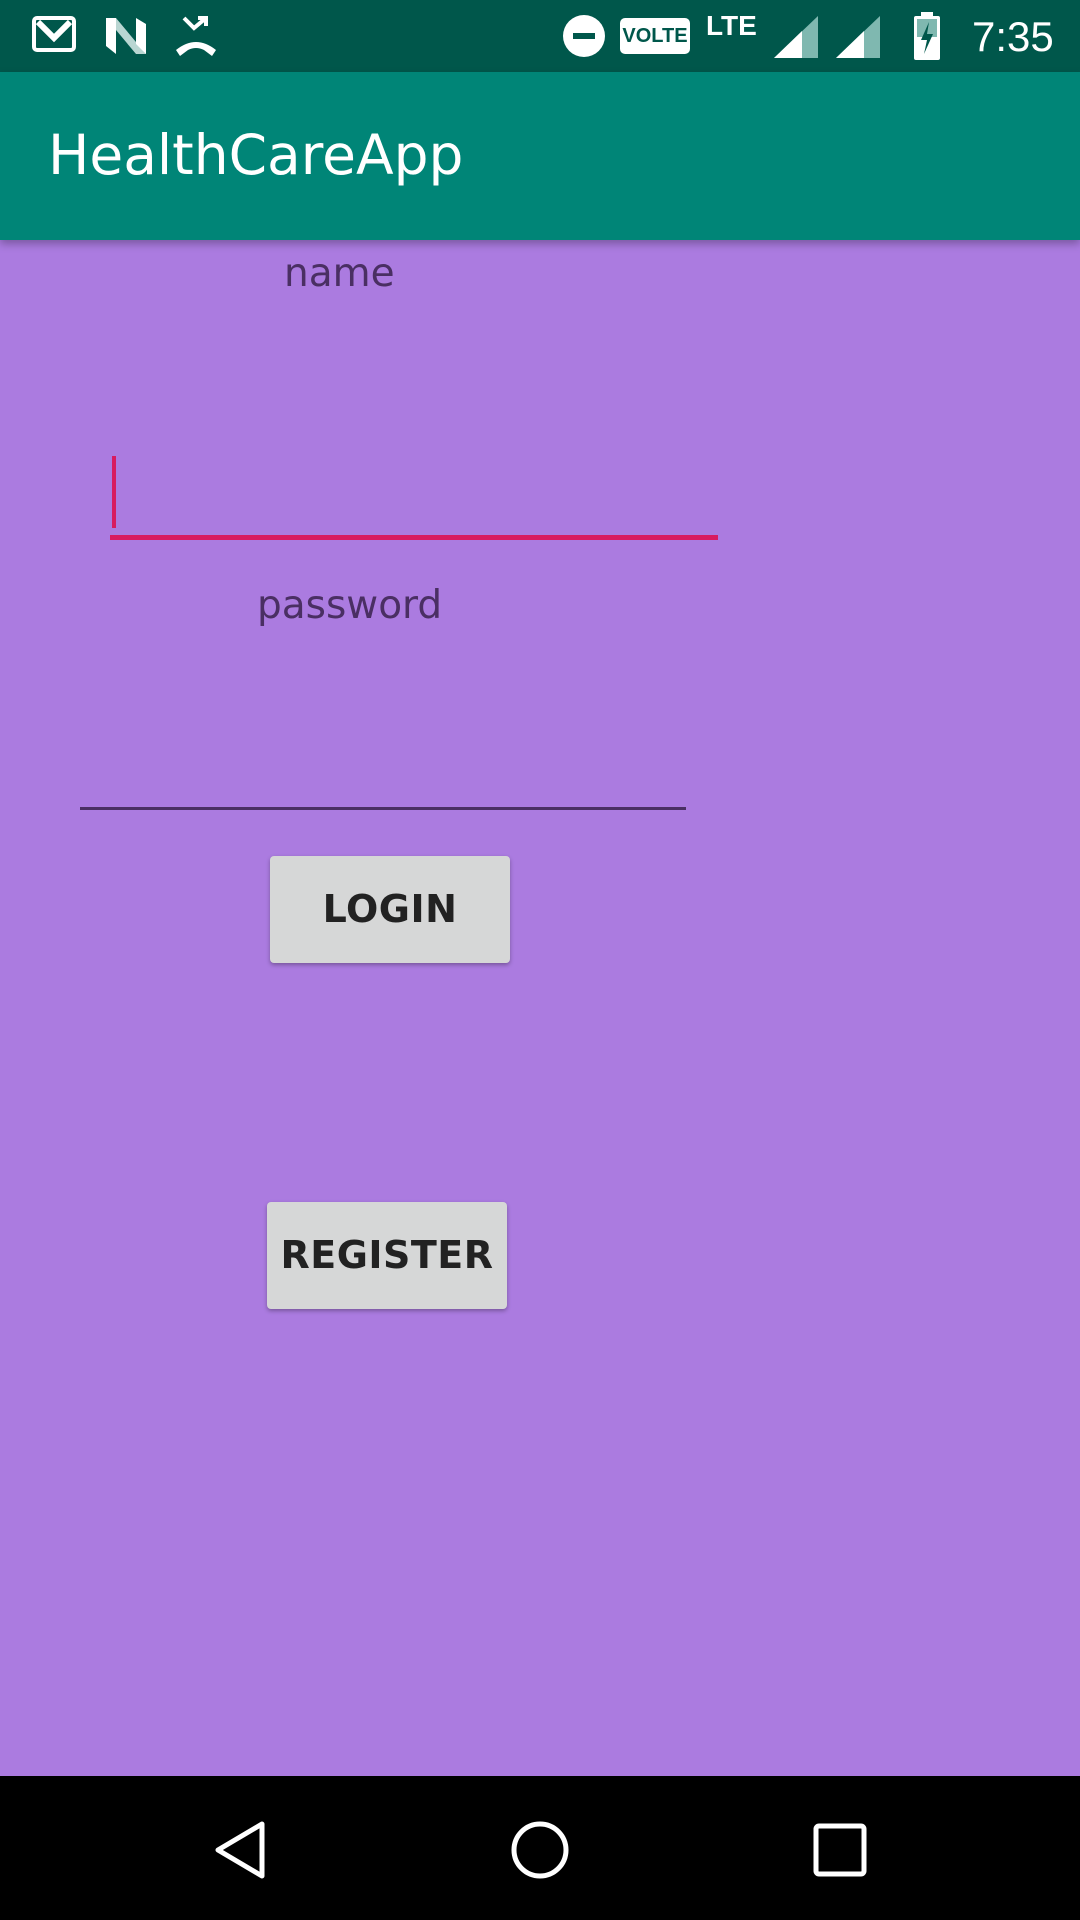 The height and width of the screenshot is (1920, 1080). I want to click on volte-label: VOLTE, so click(655, 36).